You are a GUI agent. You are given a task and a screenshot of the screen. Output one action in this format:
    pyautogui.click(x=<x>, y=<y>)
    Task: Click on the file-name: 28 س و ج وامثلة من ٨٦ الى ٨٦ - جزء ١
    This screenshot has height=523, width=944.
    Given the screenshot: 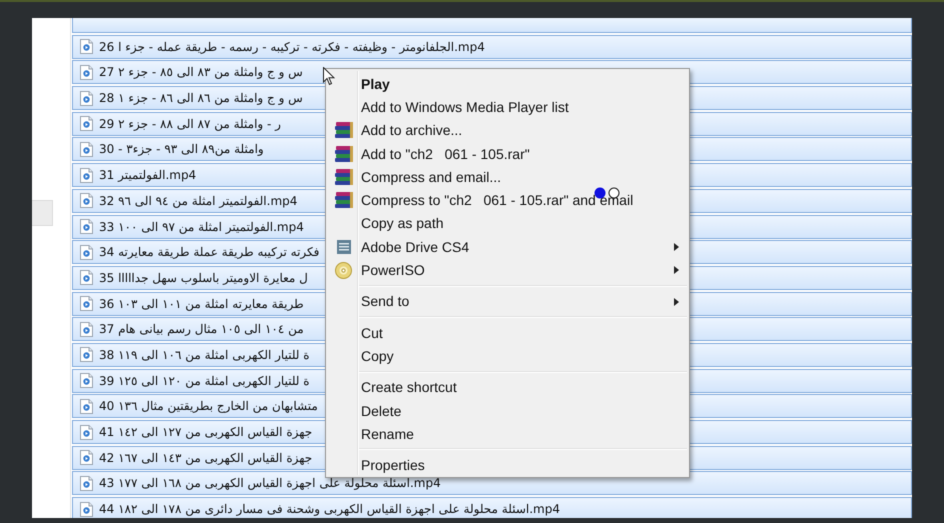 What is the action you would take?
    pyautogui.click(x=201, y=98)
    